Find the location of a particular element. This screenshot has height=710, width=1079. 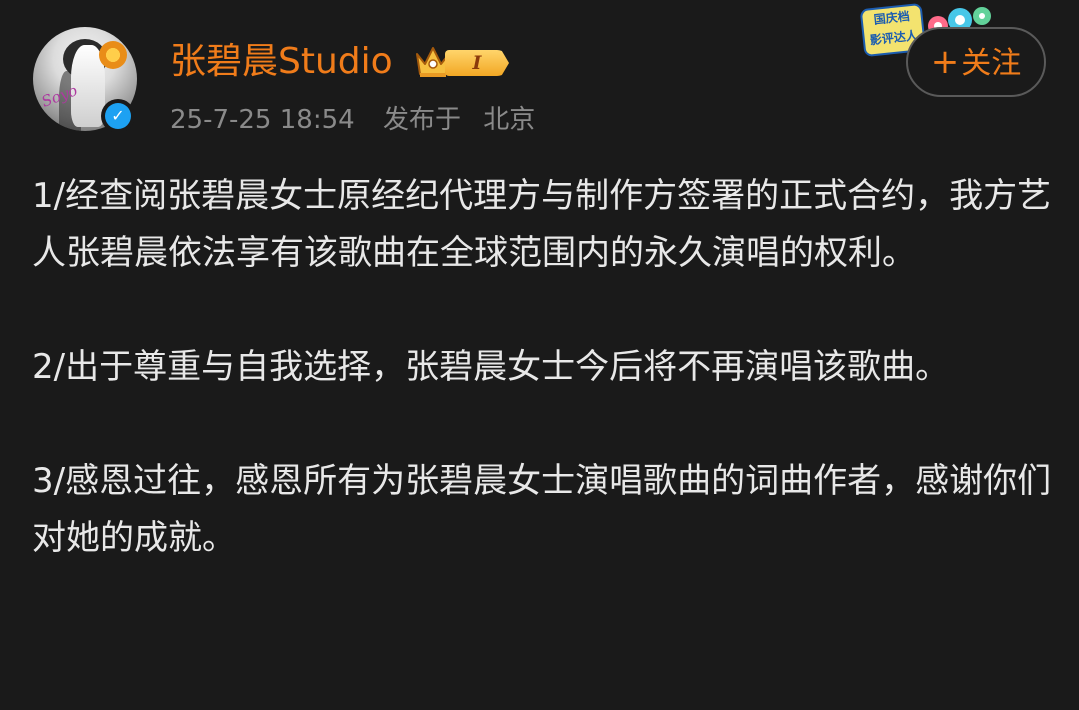

username: 张碧晨Studio is located at coordinates (281, 62).